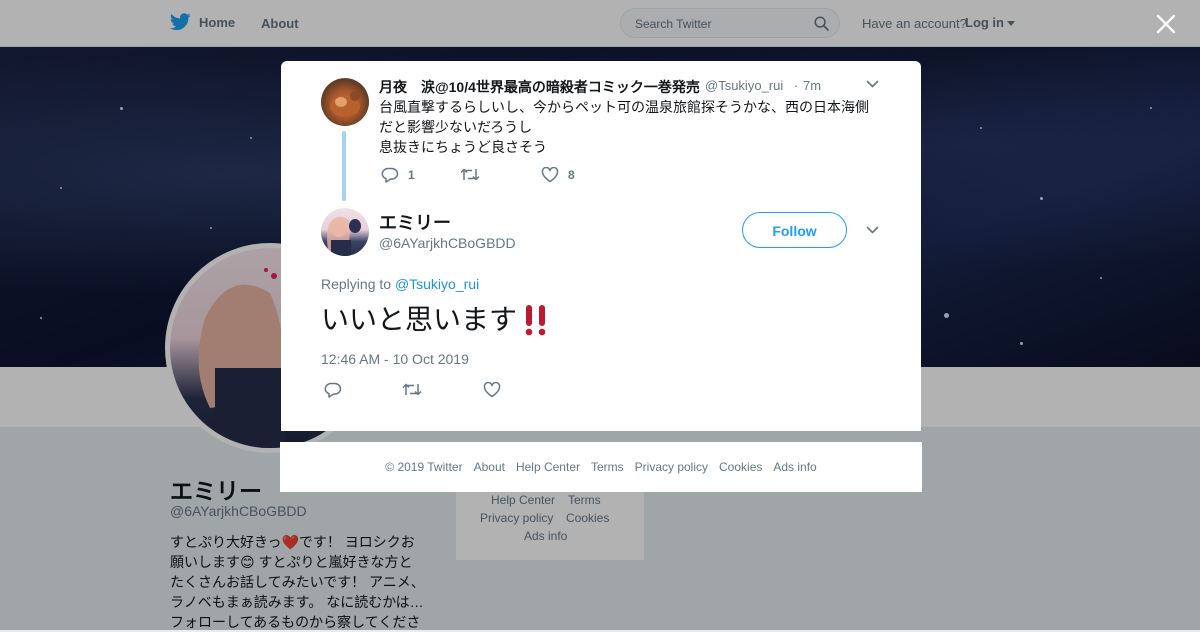 The width and height of the screenshot is (1200, 632). Describe the element at coordinates (624, 107) in the screenshot. I see `tweet-text-line: 台風直撃するらしいし、今からペット可の温泉旅館探そうかな、西の日本海側` at that location.